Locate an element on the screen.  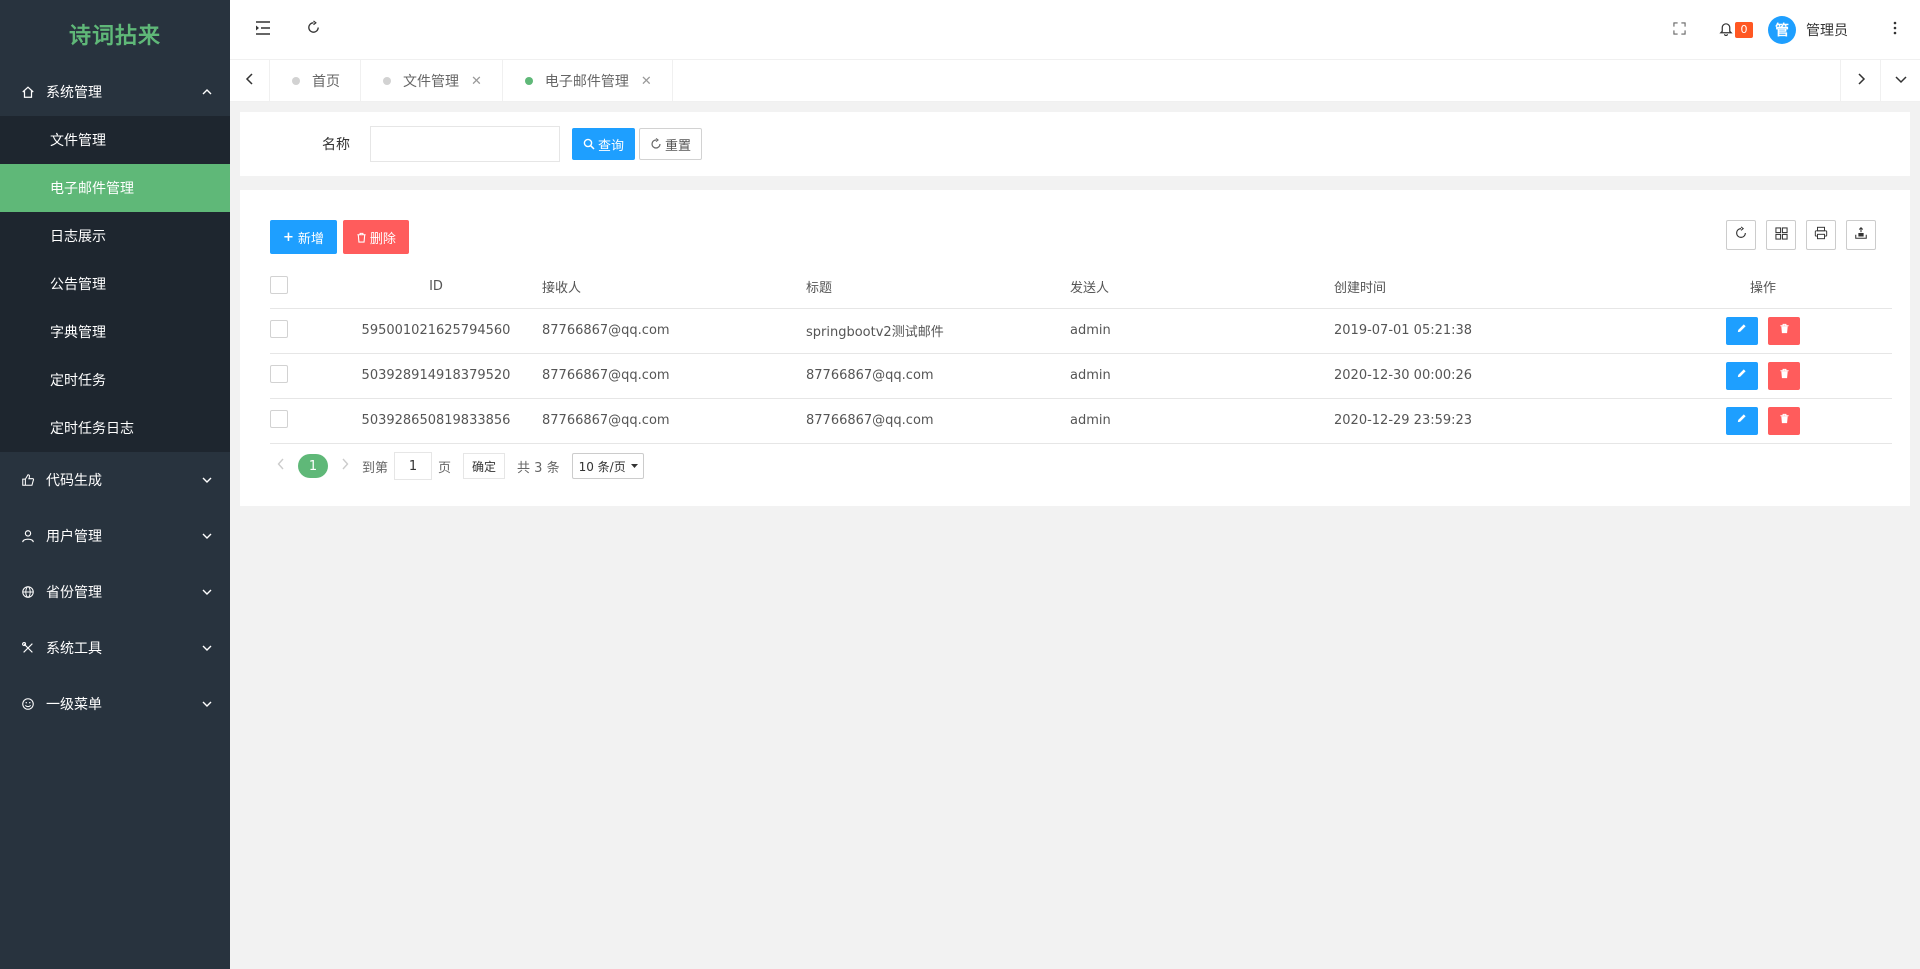
sidebar-group-label: 一级菜单 is located at coordinates (74, 705).